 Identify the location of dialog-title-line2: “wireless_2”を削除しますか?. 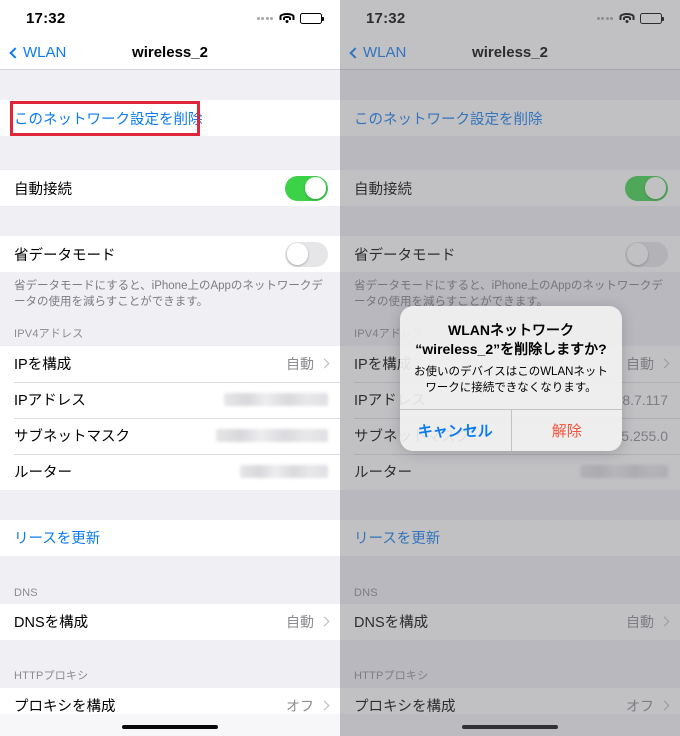
(511, 348).